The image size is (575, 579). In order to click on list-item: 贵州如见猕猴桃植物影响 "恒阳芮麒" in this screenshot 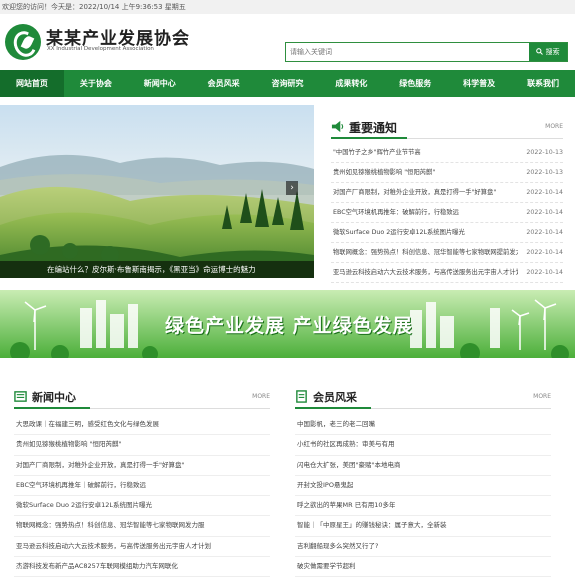, I will do `click(142, 445)`.